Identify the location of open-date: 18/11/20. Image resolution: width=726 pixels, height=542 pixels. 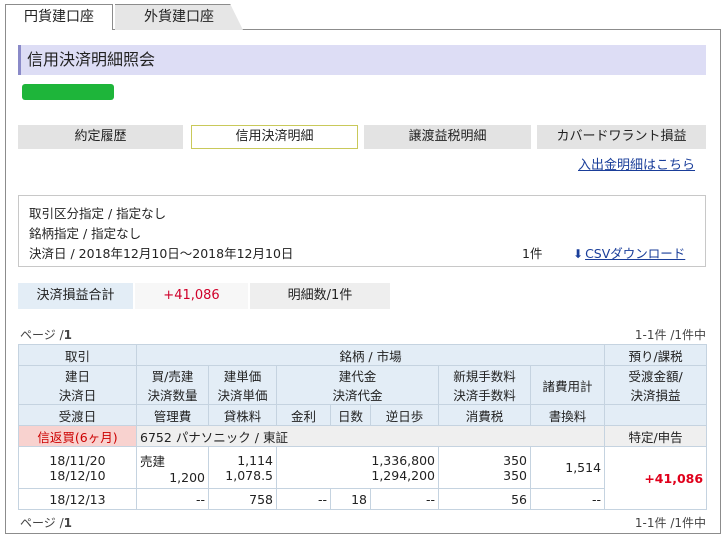
(77, 460).